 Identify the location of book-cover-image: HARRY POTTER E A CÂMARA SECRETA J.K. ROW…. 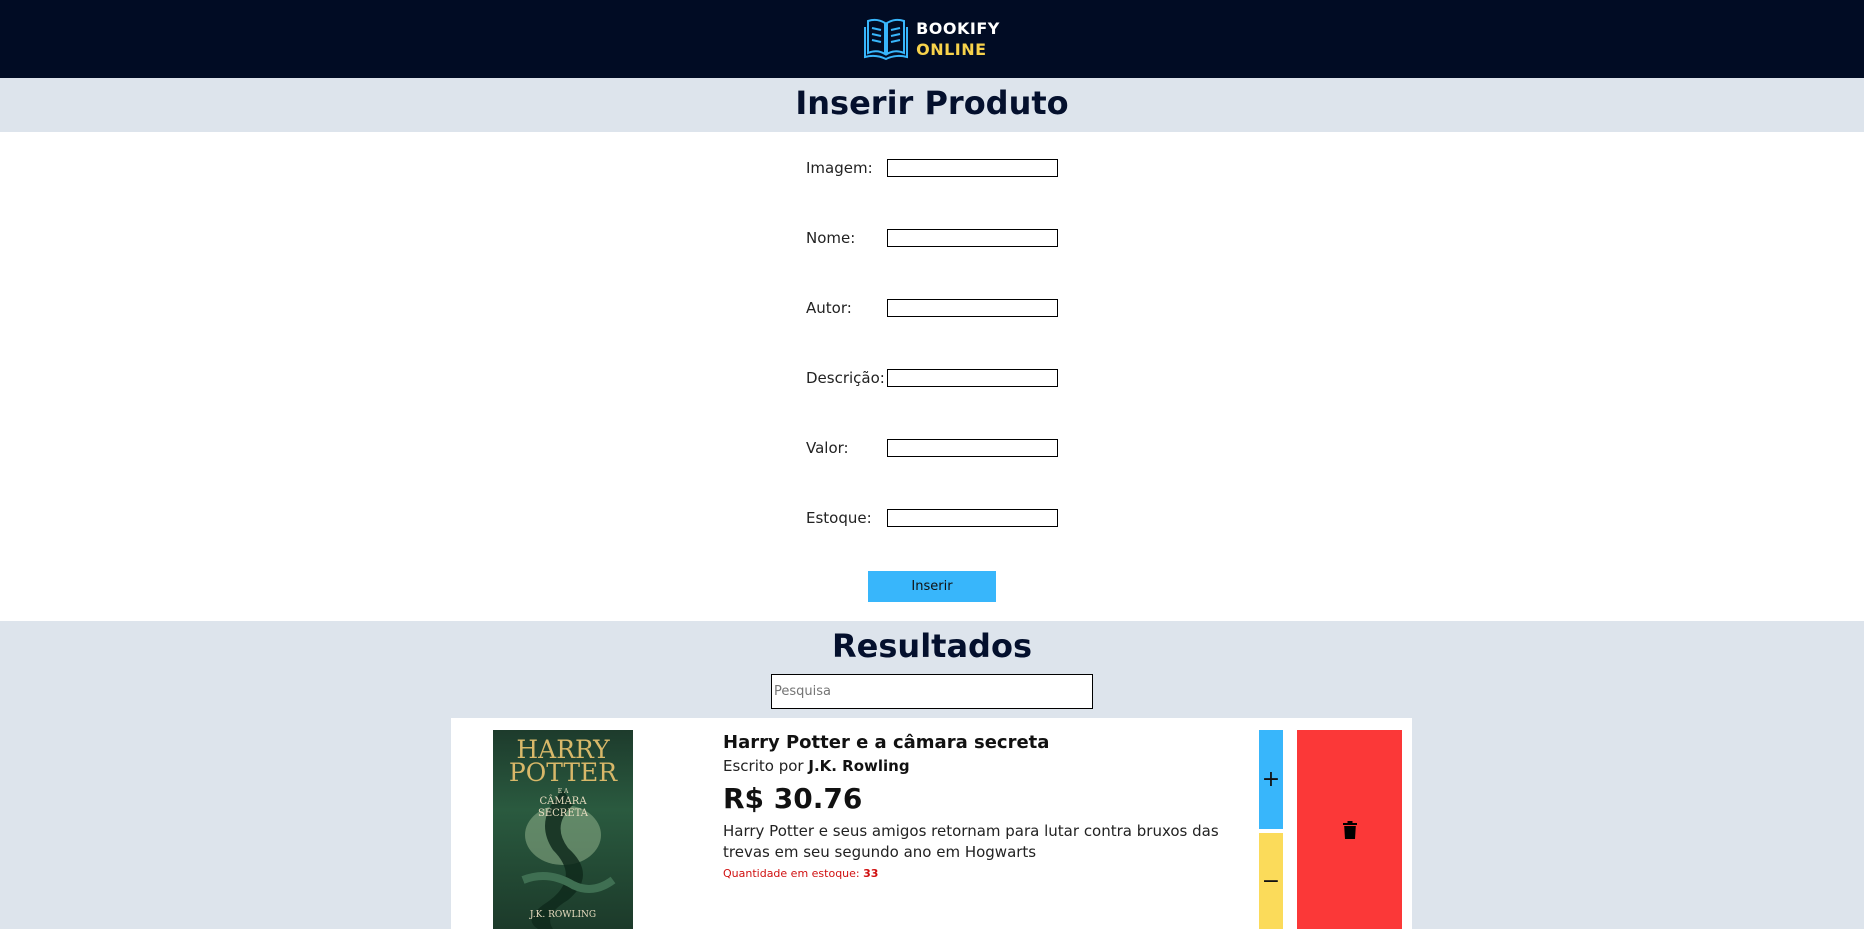
(563, 829).